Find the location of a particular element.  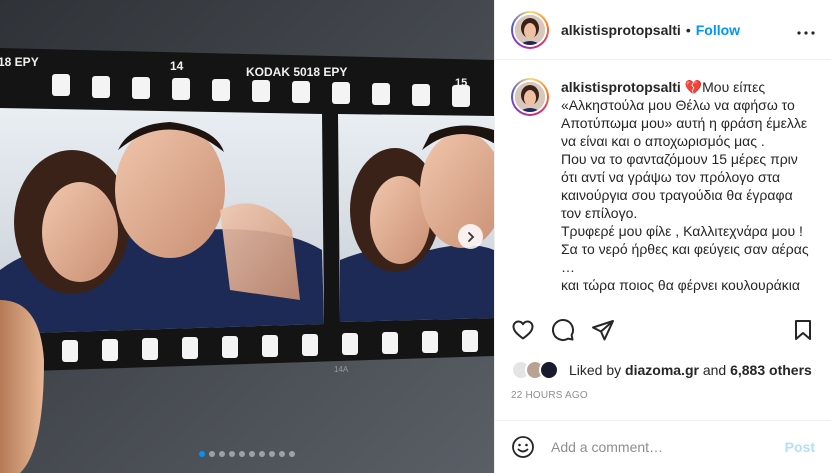

caption-username: alkistisprotopsalti is located at coordinates (621, 87).